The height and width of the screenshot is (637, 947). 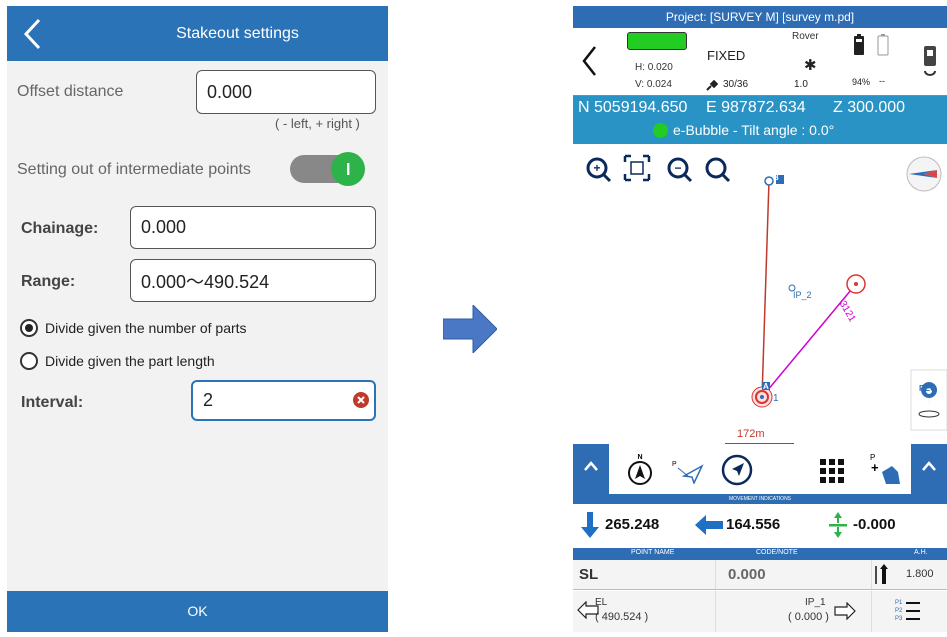 I want to click on rover-label: Rover, so click(x=805, y=36).